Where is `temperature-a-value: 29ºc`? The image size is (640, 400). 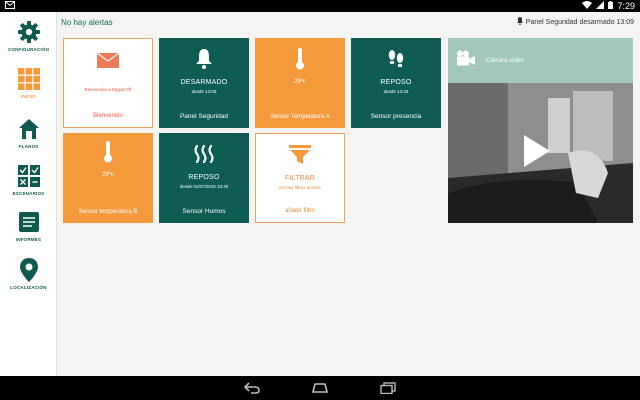
temperature-a-value: 29ºc is located at coordinates (300, 82).